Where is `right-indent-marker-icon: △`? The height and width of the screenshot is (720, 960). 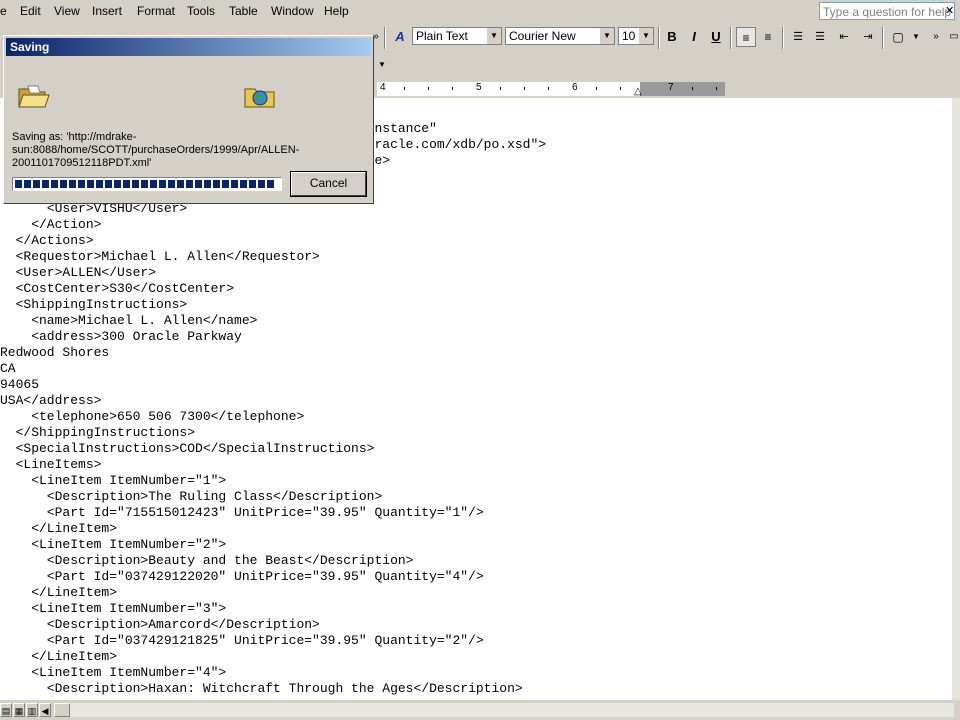
right-indent-marker-icon: △ is located at coordinates (638, 91).